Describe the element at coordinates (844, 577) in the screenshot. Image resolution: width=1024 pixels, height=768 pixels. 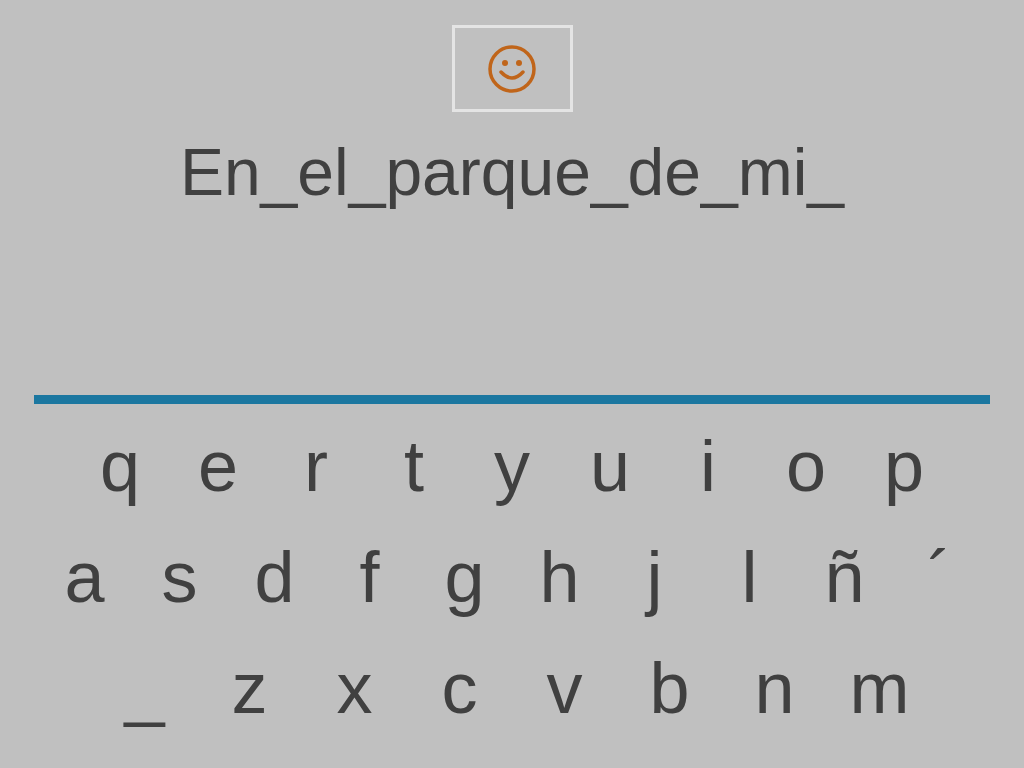
I see `letter-key: ñ` at that location.